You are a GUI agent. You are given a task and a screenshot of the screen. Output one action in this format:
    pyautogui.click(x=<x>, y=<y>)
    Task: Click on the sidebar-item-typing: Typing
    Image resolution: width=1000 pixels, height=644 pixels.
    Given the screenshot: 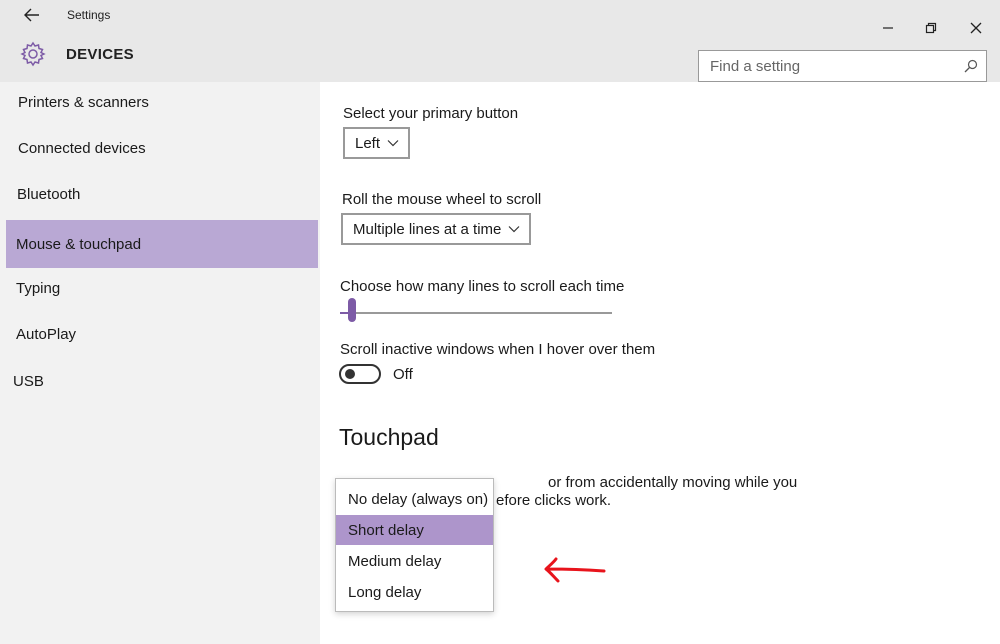 What is the action you would take?
    pyautogui.click(x=162, y=288)
    